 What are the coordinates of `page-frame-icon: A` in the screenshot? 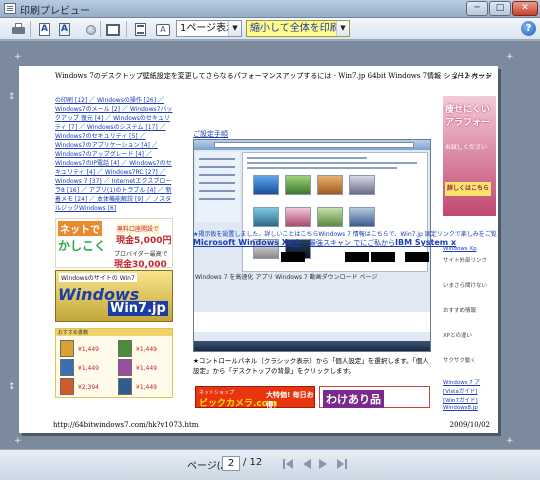 It's located at (64, 29).